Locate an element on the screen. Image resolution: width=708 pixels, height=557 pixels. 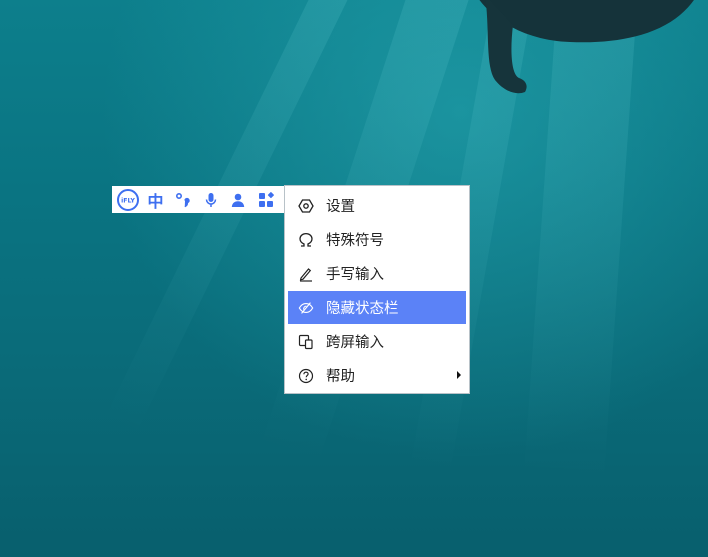
menu-item-handwriting: 手写输入 is located at coordinates (377, 273).